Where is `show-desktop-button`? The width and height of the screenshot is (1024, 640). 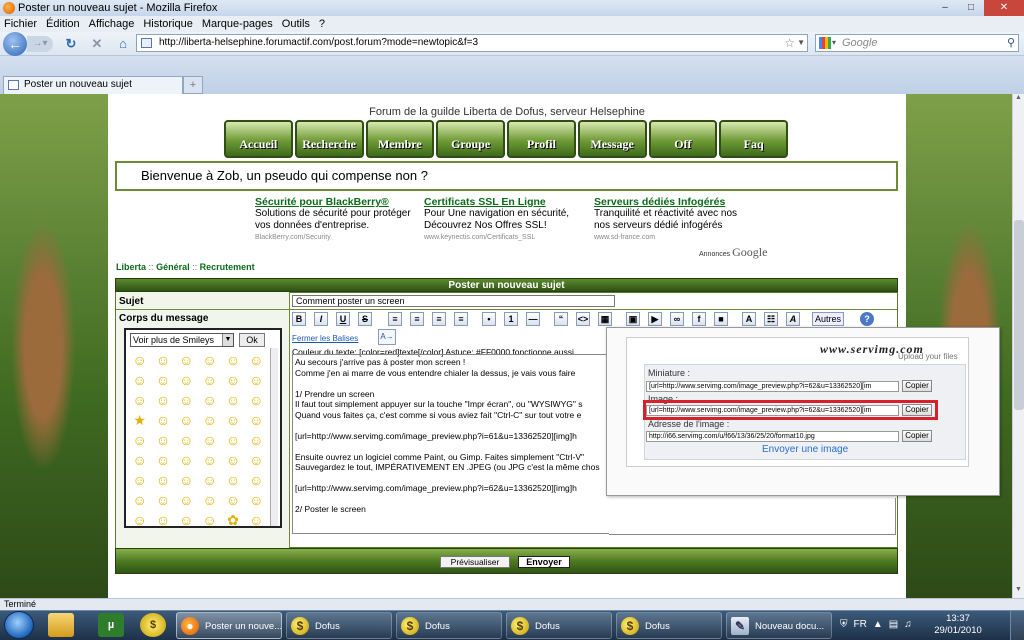
show-desktop-button is located at coordinates (1017, 625).